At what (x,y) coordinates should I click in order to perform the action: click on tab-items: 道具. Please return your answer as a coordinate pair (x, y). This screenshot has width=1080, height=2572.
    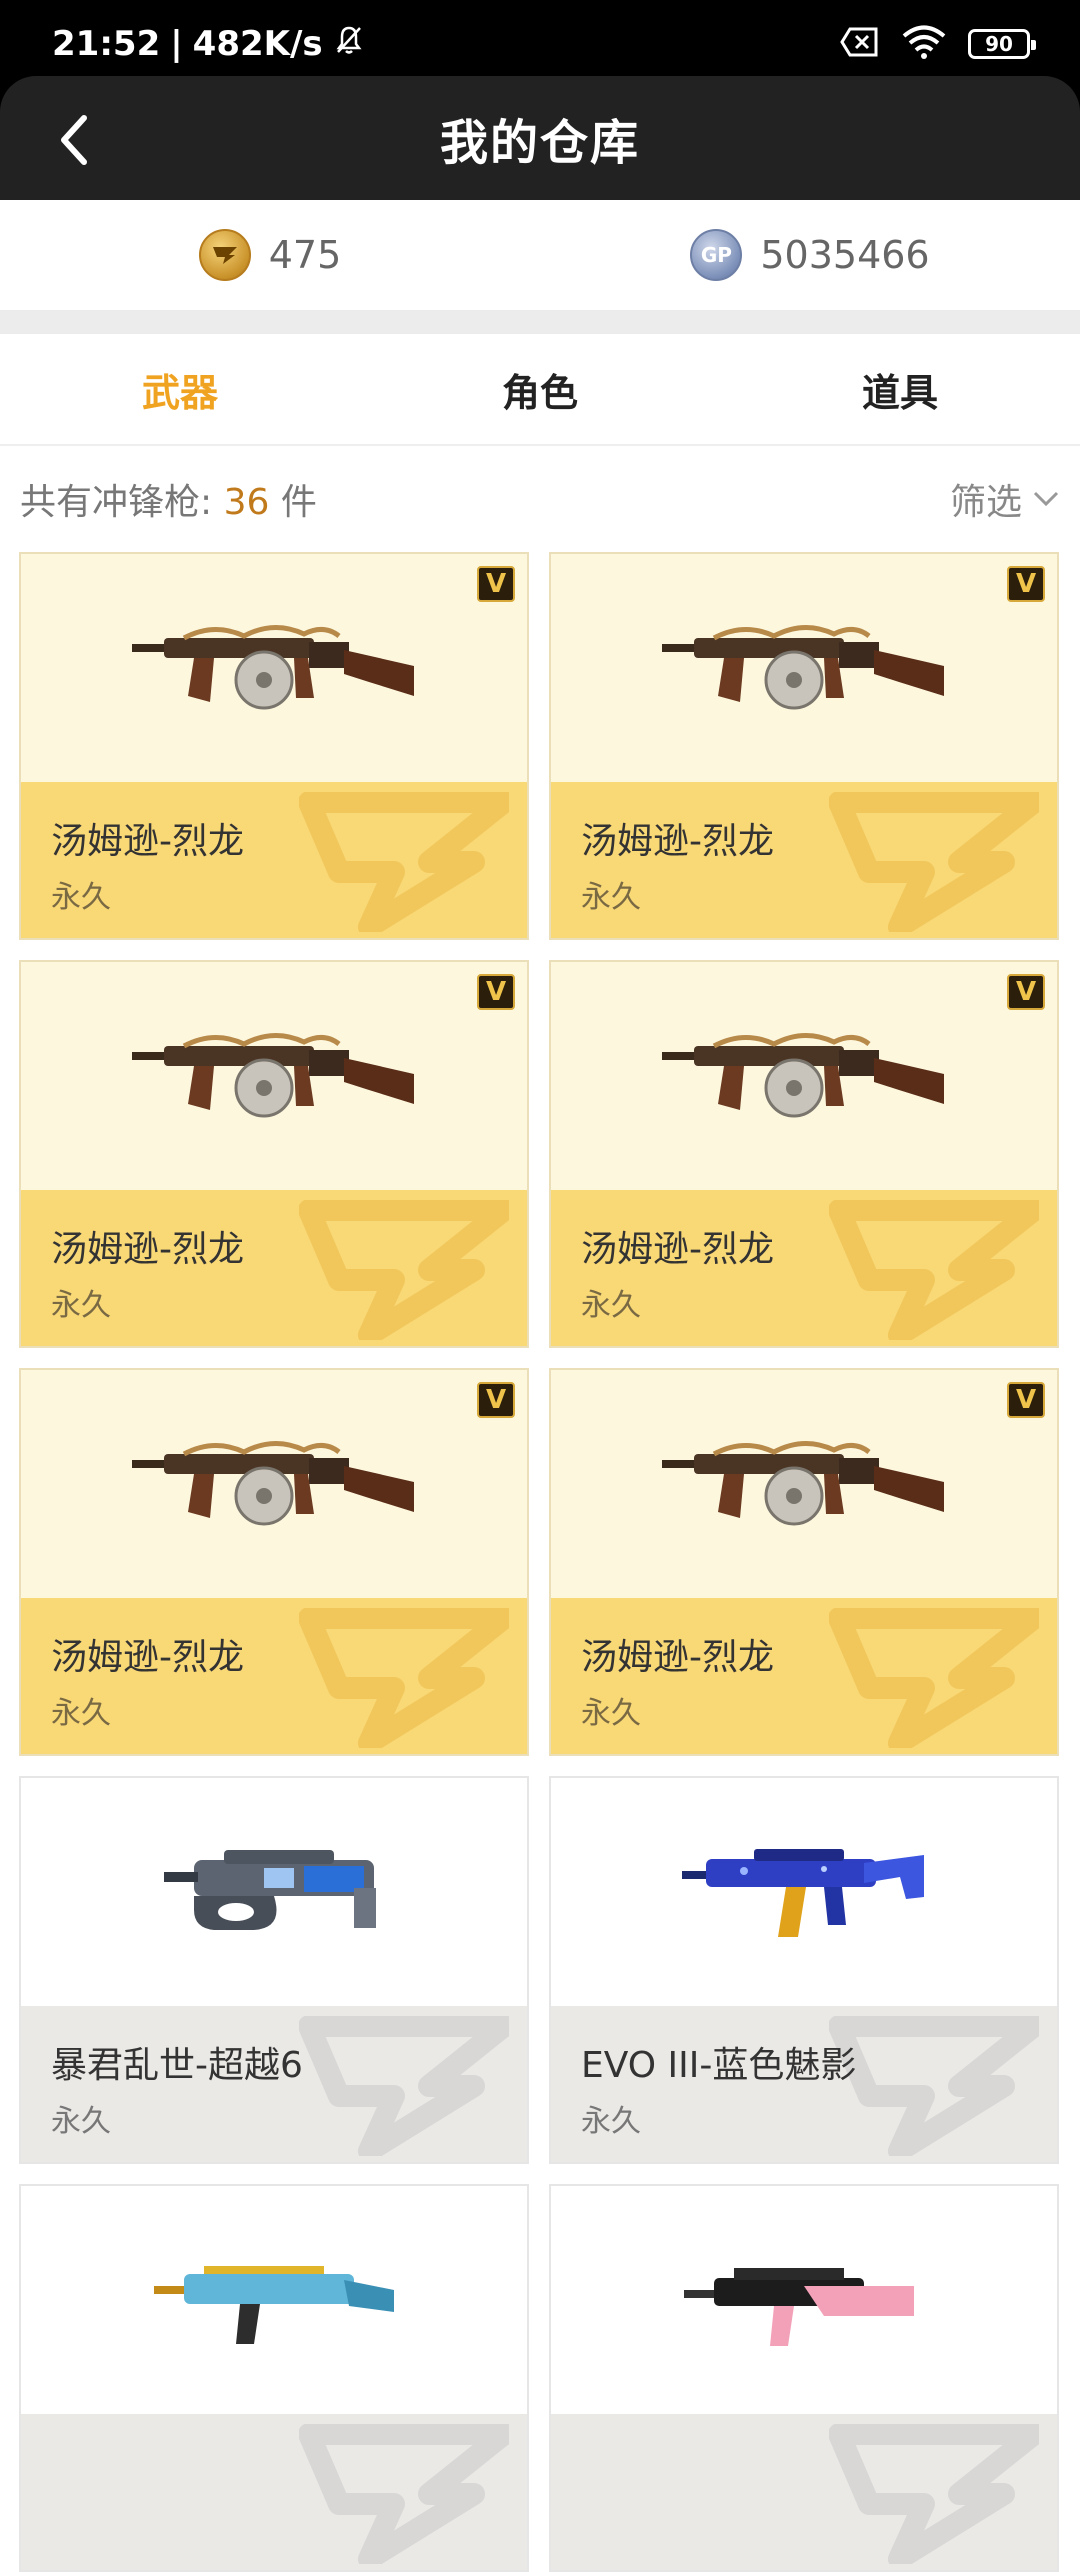
    Looking at the image, I should click on (900, 389).